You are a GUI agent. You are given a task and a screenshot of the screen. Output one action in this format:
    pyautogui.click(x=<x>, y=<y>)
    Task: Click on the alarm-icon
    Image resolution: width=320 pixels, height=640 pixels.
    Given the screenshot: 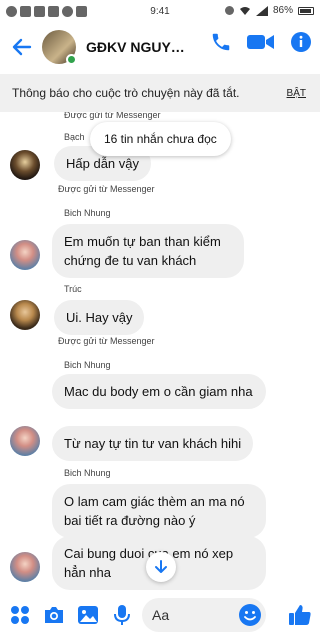 What is the action you would take?
    pyautogui.click(x=229, y=10)
    